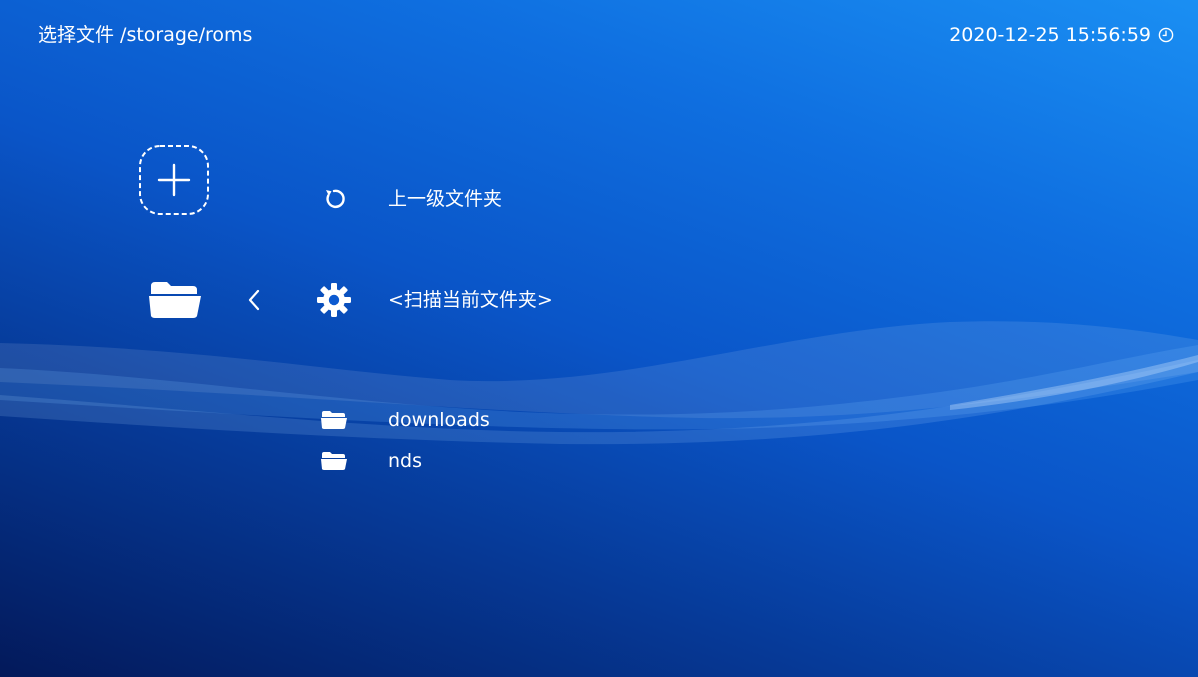  I want to click on list-item-label: 上一级文件夹, so click(445, 199).